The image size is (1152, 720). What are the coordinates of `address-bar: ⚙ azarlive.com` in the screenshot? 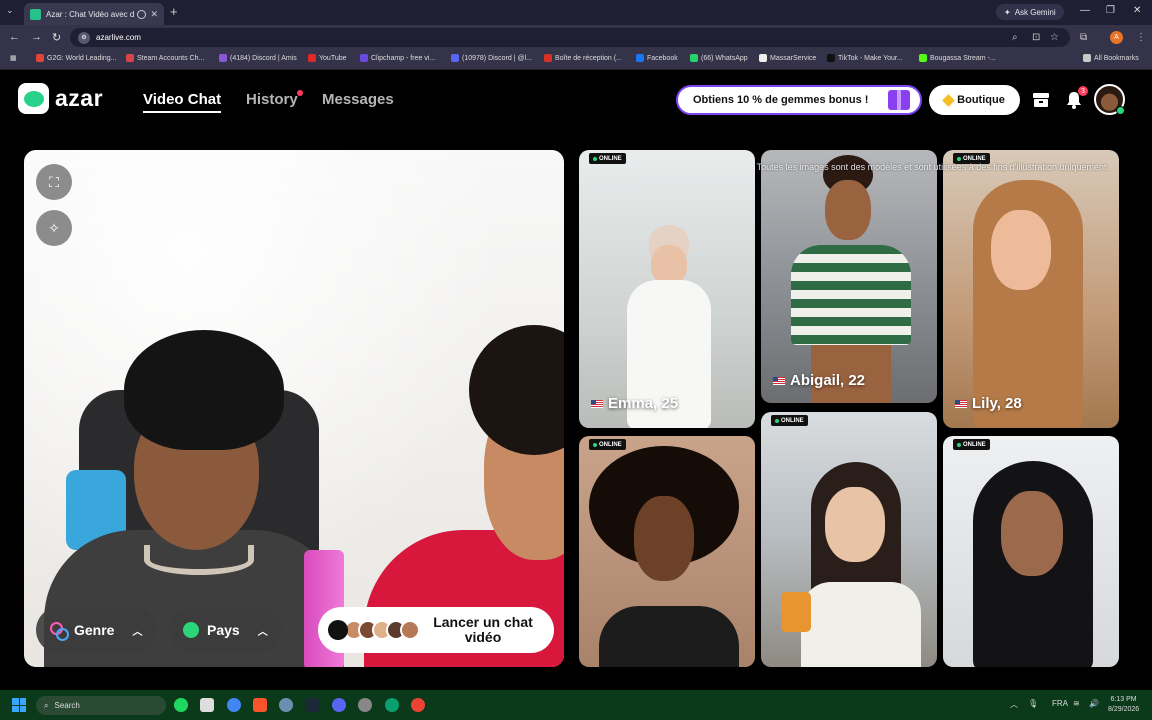 It's located at (570, 37).